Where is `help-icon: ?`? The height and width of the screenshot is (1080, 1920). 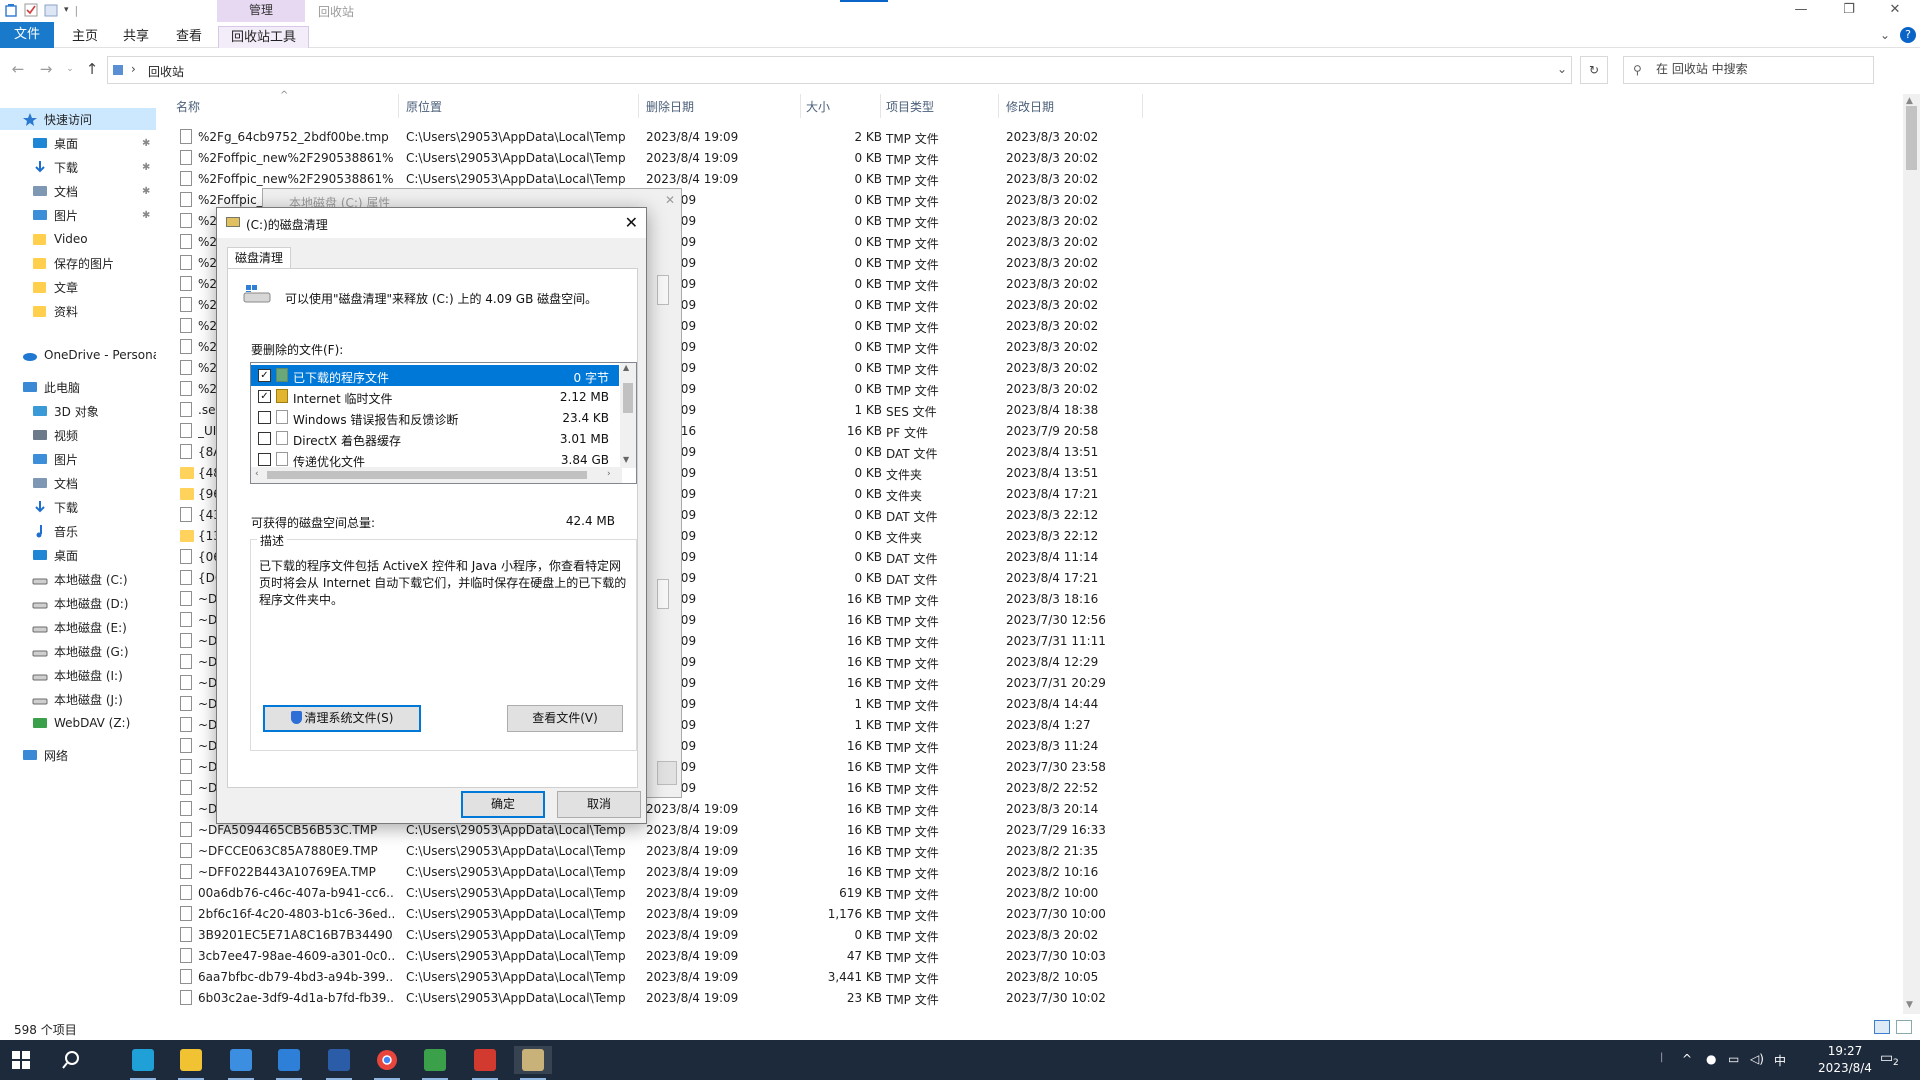 help-icon: ? is located at coordinates (1908, 35).